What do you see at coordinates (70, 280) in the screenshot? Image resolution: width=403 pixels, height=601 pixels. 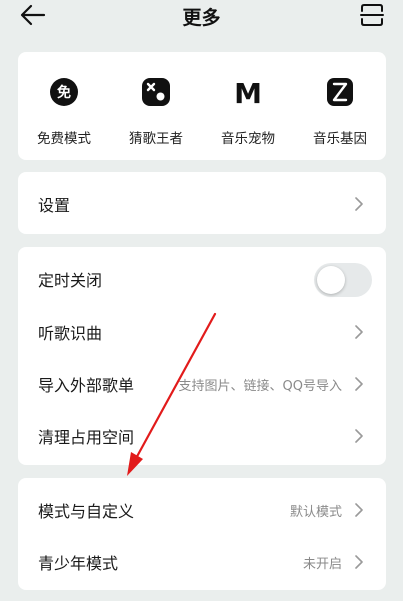 I see `timer-label: 定时关闭` at bounding box center [70, 280].